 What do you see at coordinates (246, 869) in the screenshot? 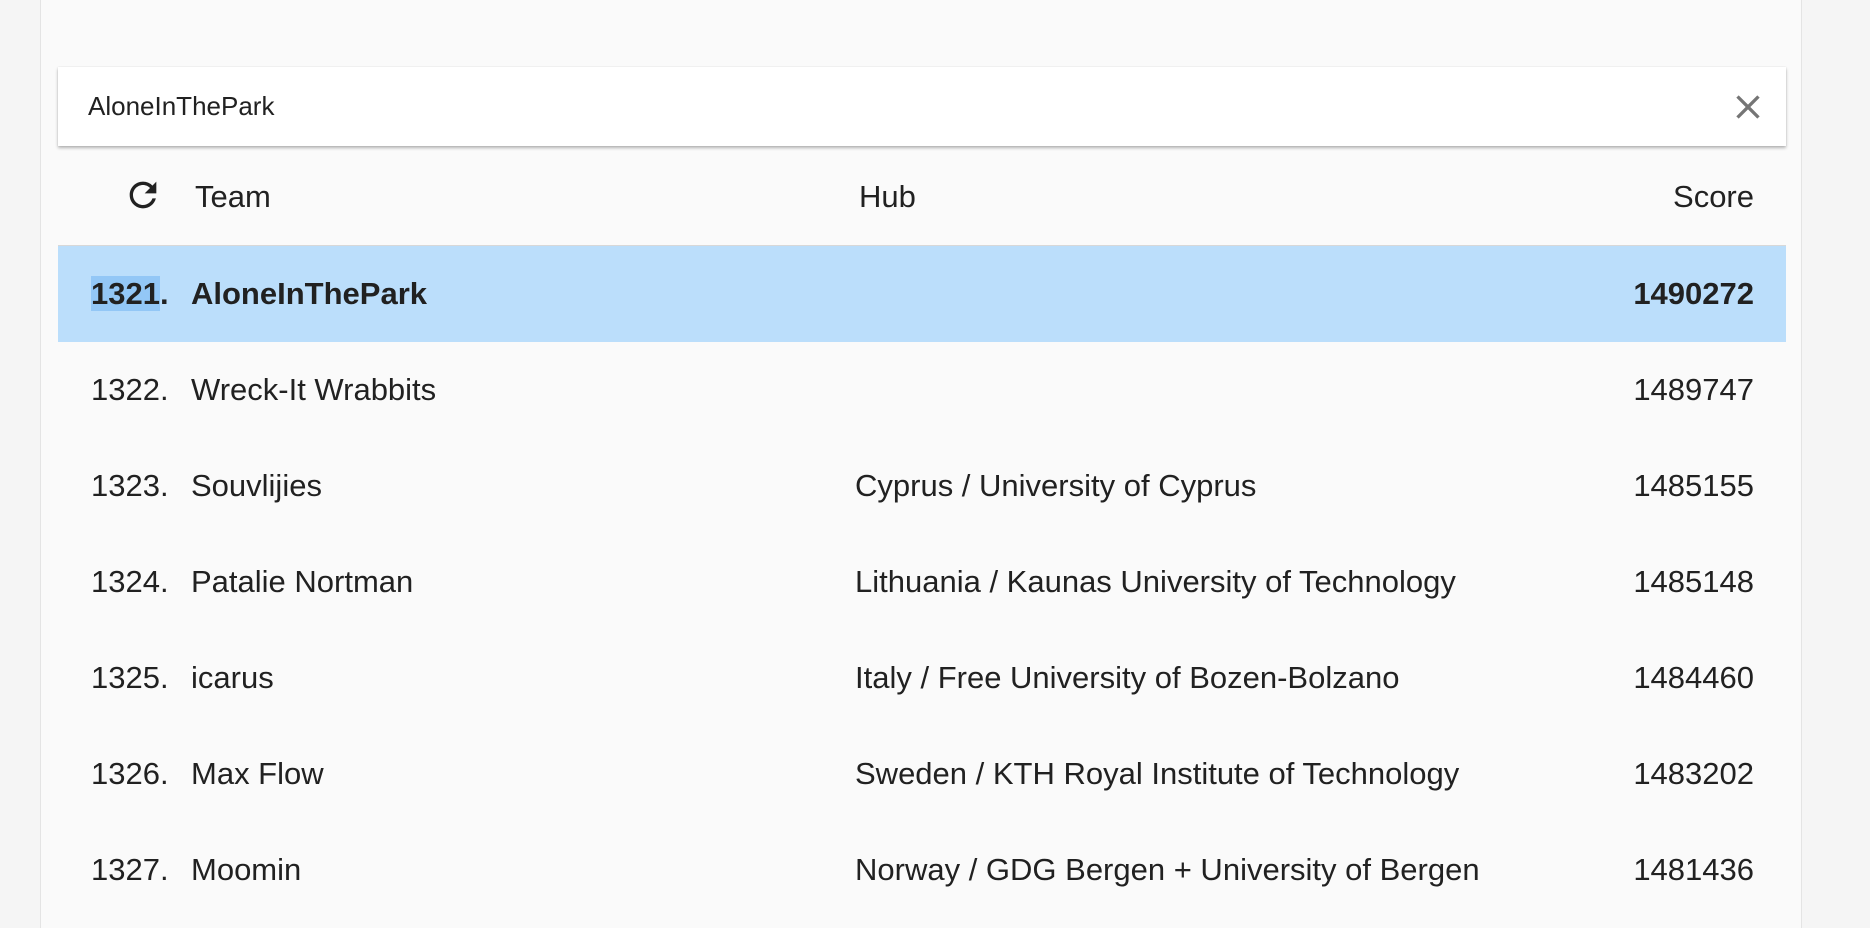
I see `team-cell: Moomin` at bounding box center [246, 869].